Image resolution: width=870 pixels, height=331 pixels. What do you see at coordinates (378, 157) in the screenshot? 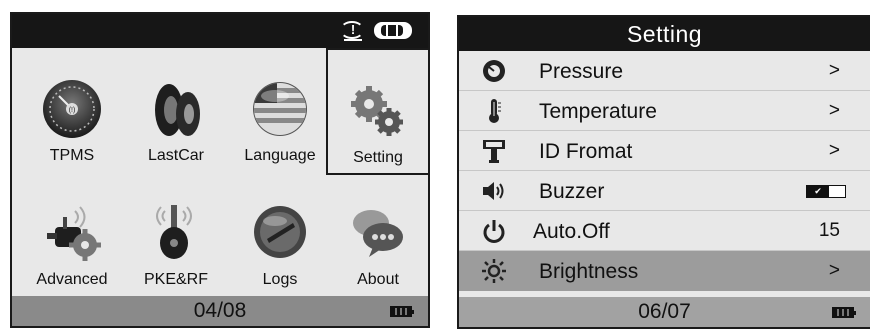
I see `app-label: Setting` at bounding box center [378, 157].